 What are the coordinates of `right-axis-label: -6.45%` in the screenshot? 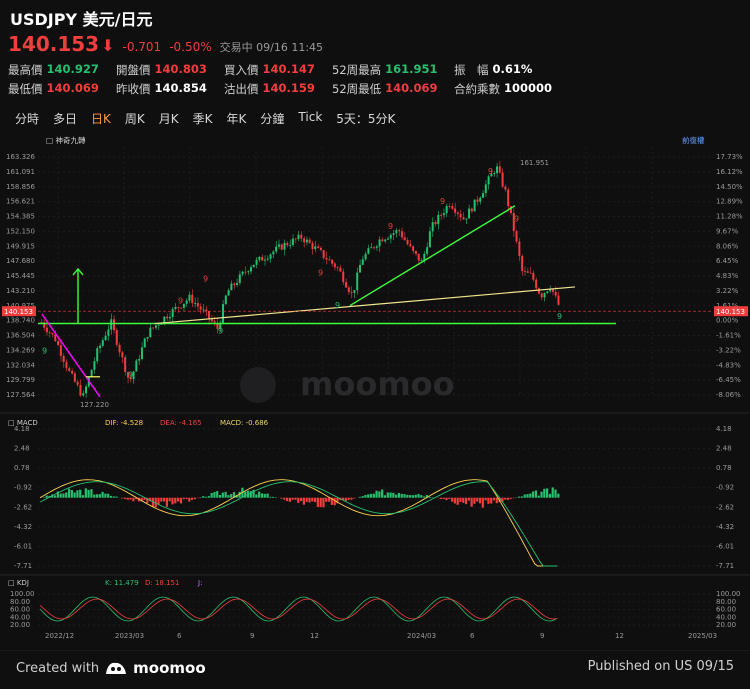 It's located at (728, 380).